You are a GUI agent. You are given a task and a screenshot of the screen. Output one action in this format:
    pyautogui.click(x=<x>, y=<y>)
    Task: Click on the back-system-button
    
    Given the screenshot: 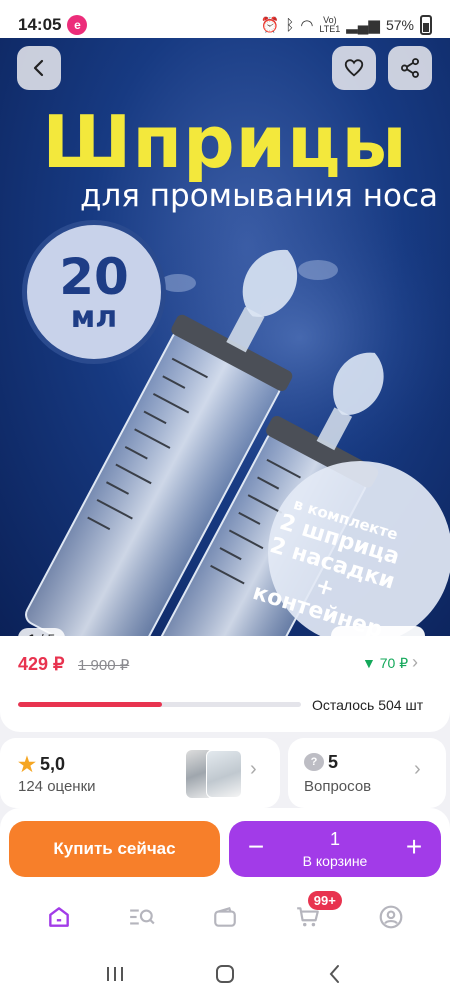 What is the action you would take?
    pyautogui.click(x=335, y=974)
    